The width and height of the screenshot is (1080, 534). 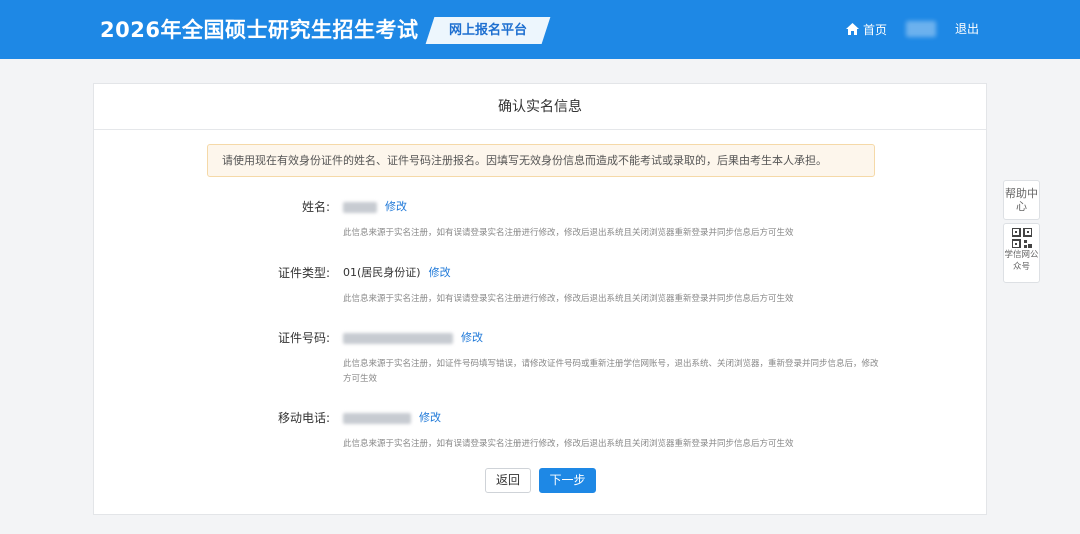 I want to click on wechat-qr-button: 学信网公众号, so click(x=1021, y=253).